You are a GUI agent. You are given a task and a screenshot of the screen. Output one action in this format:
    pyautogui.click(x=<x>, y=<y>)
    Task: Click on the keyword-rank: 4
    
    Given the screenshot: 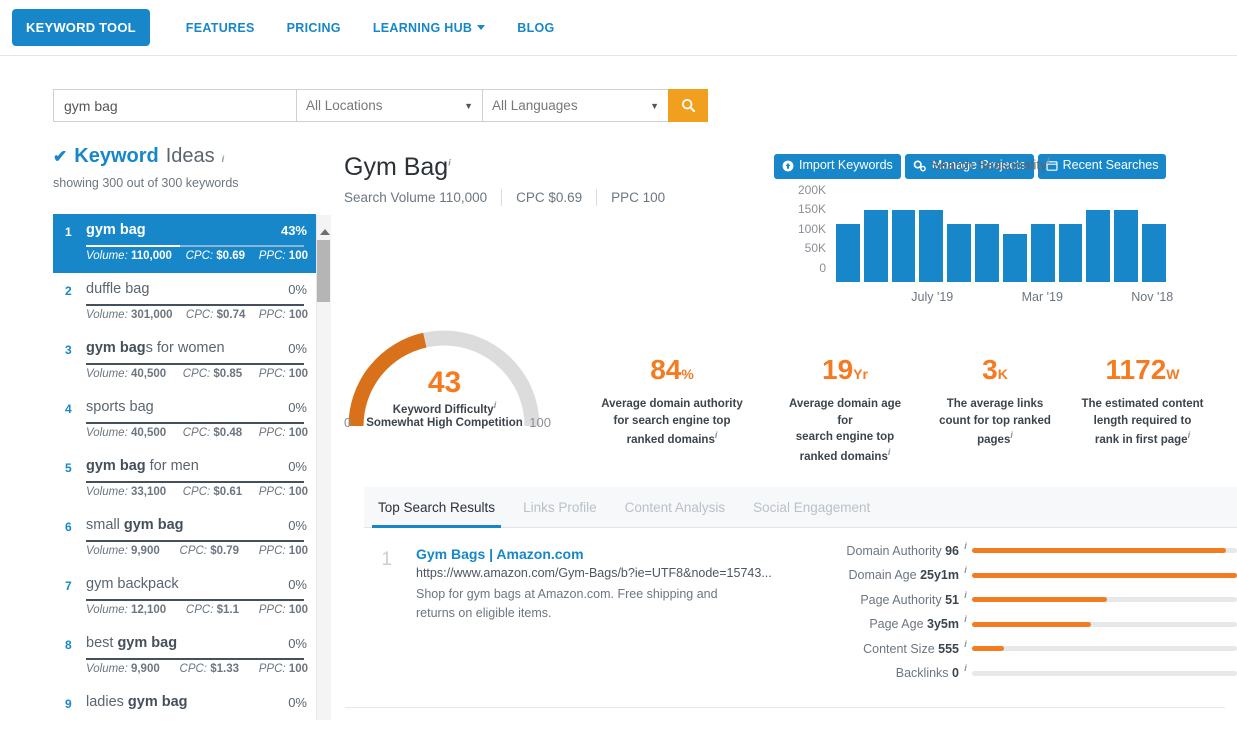 What is the action you would take?
    pyautogui.click(x=68, y=409)
    